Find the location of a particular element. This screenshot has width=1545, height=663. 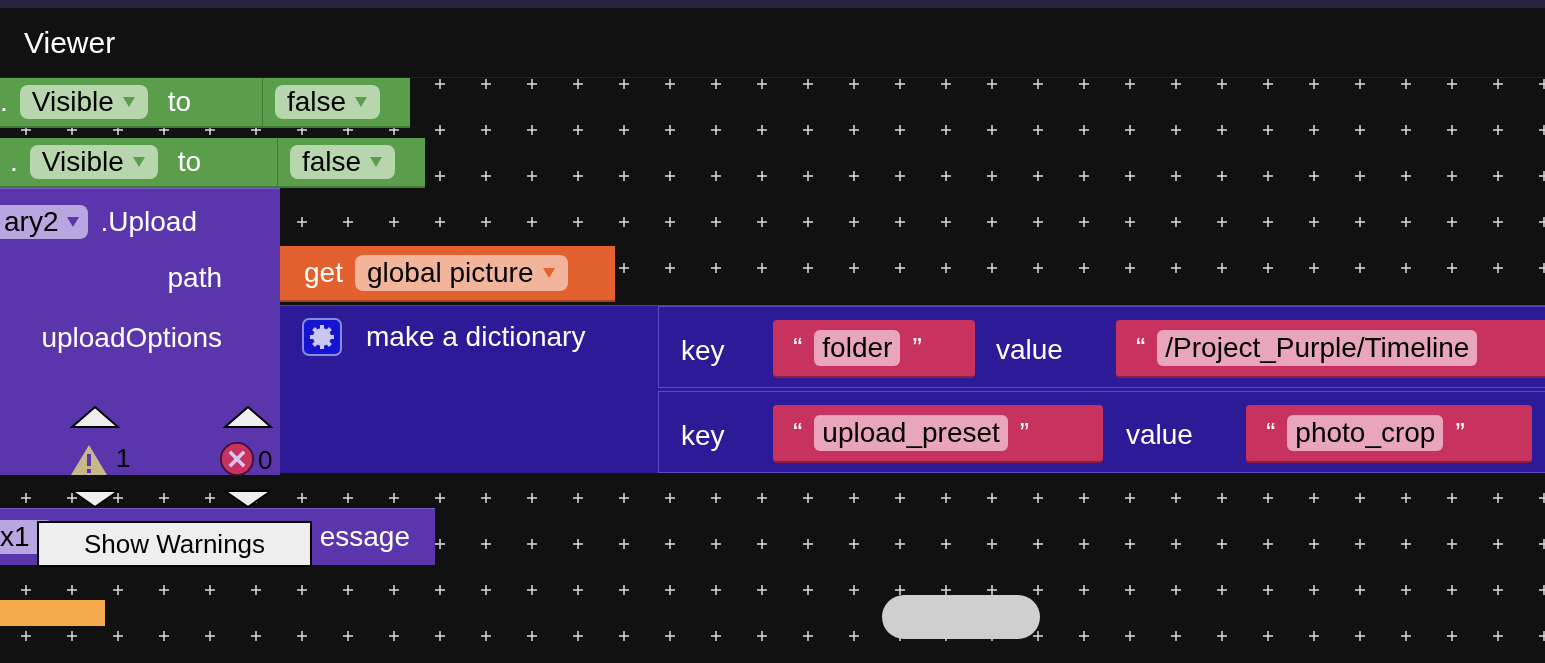

text-string-block: “ /Project_Purple/Timeline is located at coordinates (1330, 349).